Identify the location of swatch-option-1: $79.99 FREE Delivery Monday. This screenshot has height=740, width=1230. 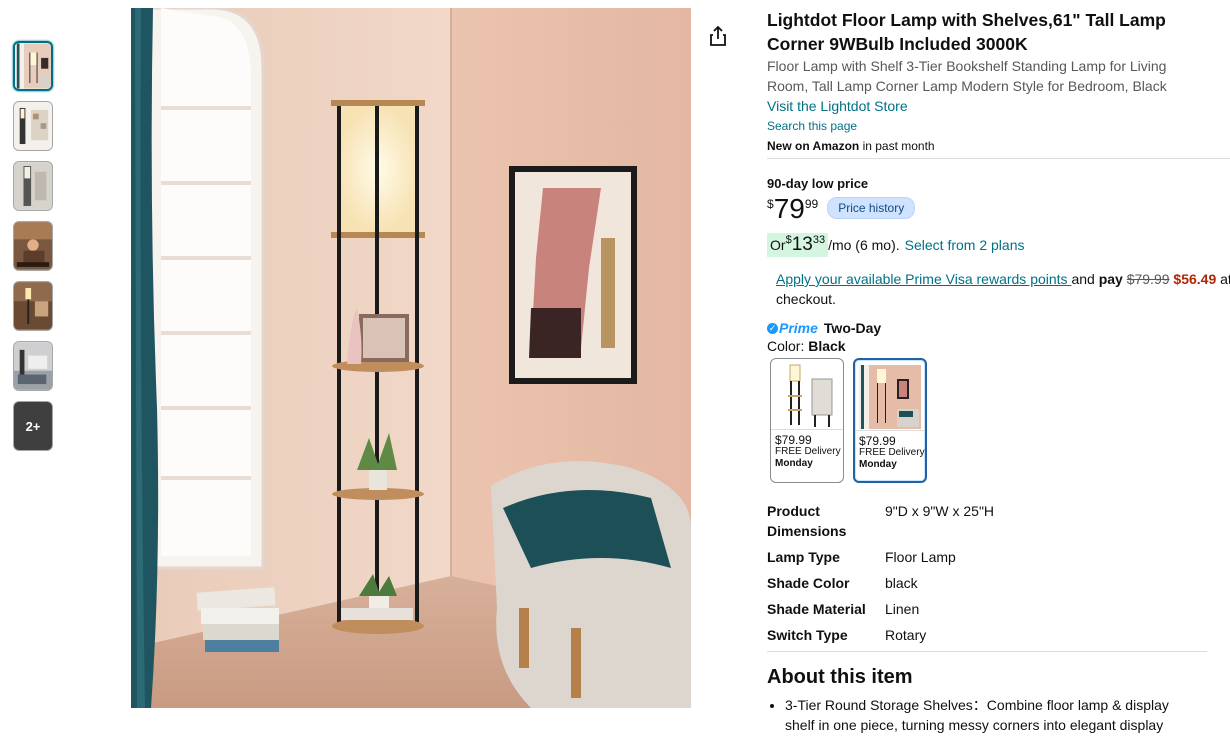
(807, 420).